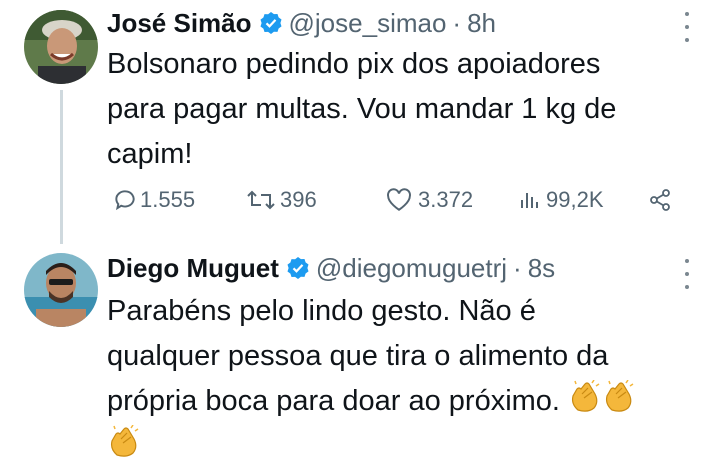 This screenshot has width=719, height=473. I want to click on retweet-count: 396, so click(298, 199).